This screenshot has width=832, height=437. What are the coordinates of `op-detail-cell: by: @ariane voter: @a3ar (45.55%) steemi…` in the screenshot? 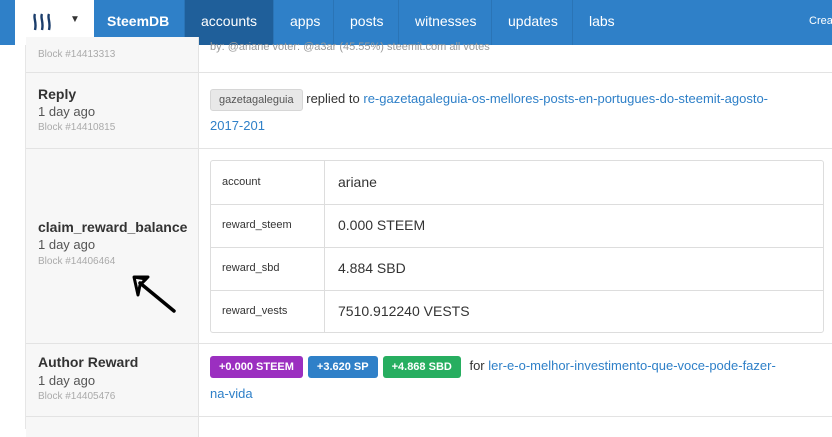 It's located at (516, 54).